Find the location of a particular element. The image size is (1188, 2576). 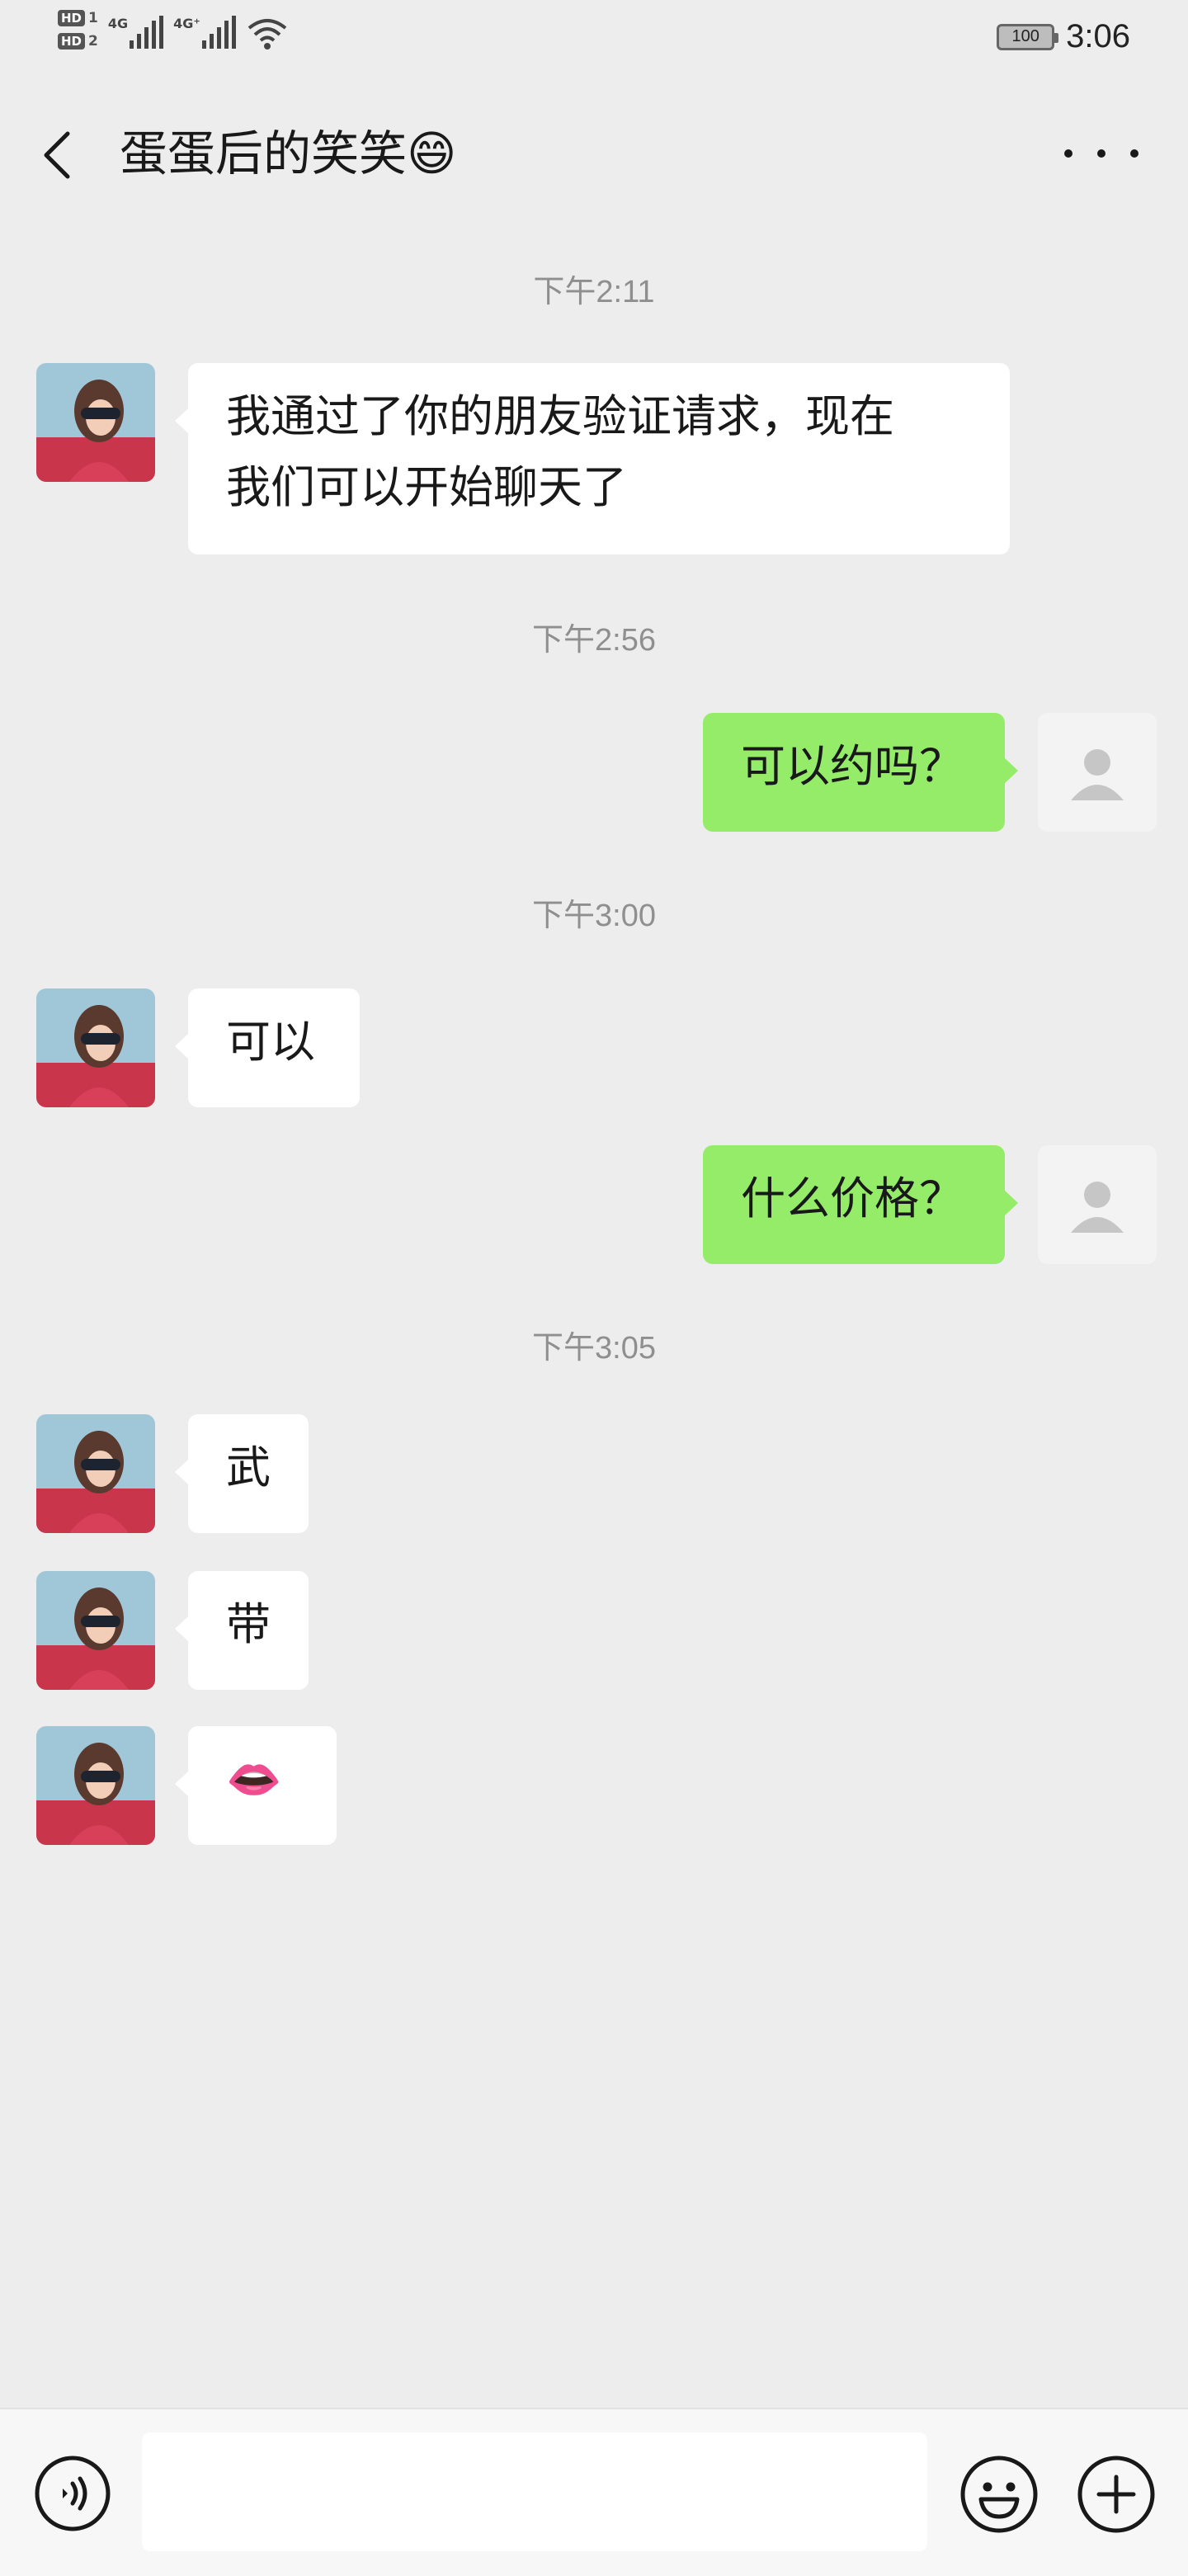

plus-icon is located at coordinates (1116, 2494).